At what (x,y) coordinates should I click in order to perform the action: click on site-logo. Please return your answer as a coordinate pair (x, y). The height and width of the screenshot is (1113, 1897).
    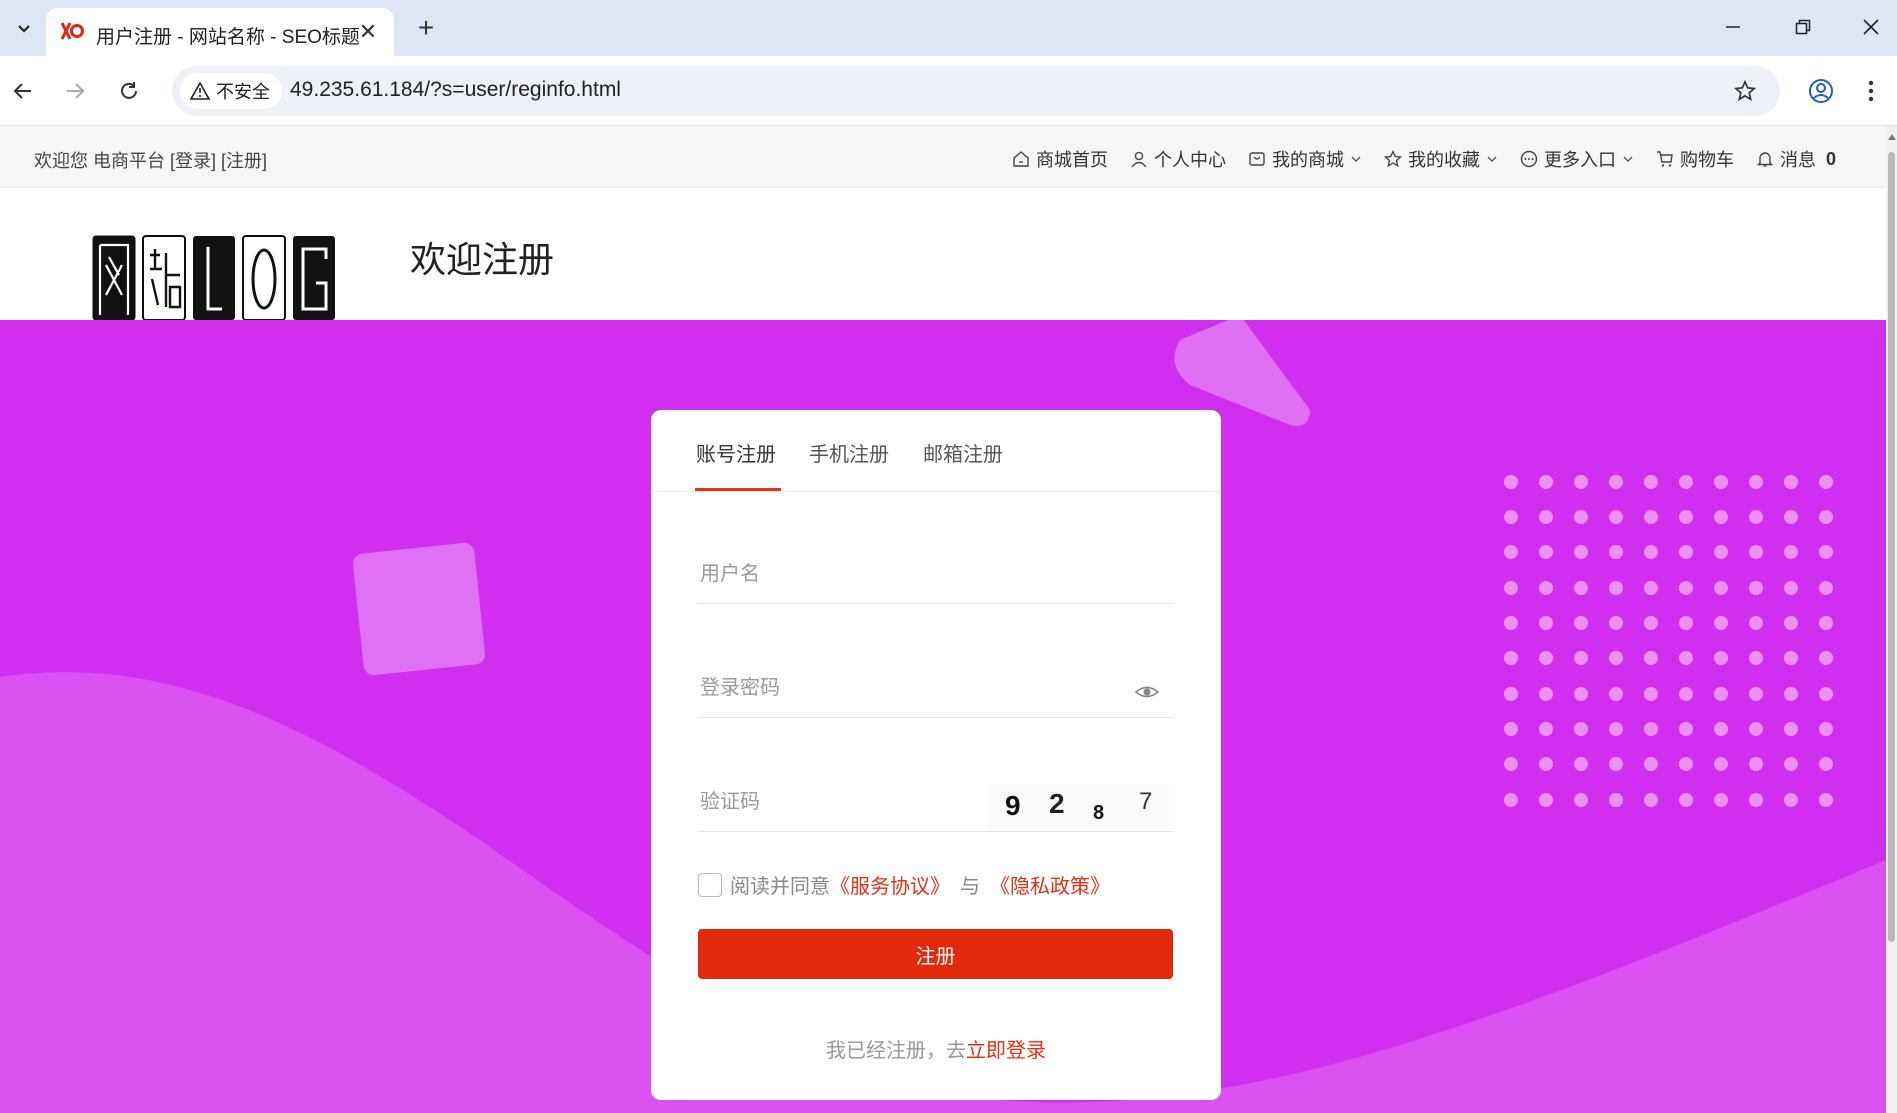
    Looking at the image, I should click on (214, 278).